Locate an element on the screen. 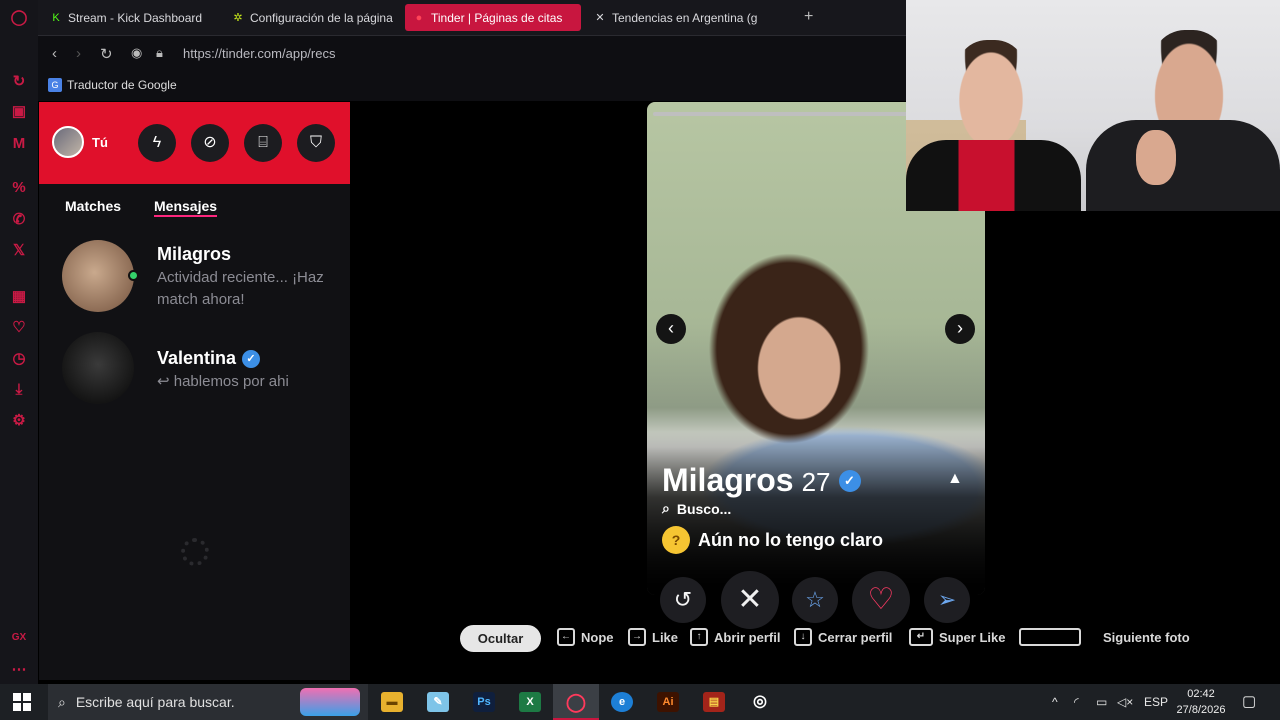 Image resolution: width=1280 pixels, height=720 pixels. notifications-icon: ▢ is located at coordinates (1249, 702).